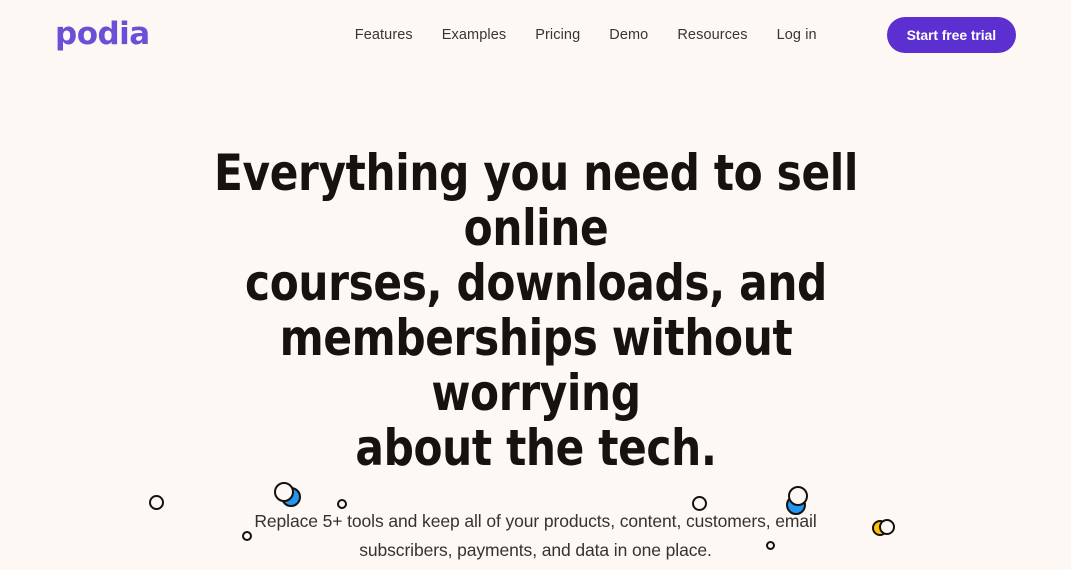 Image resolution: width=1071 pixels, height=570 pixels. What do you see at coordinates (535, 200) in the screenshot?
I see `hero-headline-line-1: Everything you need to sell online` at bounding box center [535, 200].